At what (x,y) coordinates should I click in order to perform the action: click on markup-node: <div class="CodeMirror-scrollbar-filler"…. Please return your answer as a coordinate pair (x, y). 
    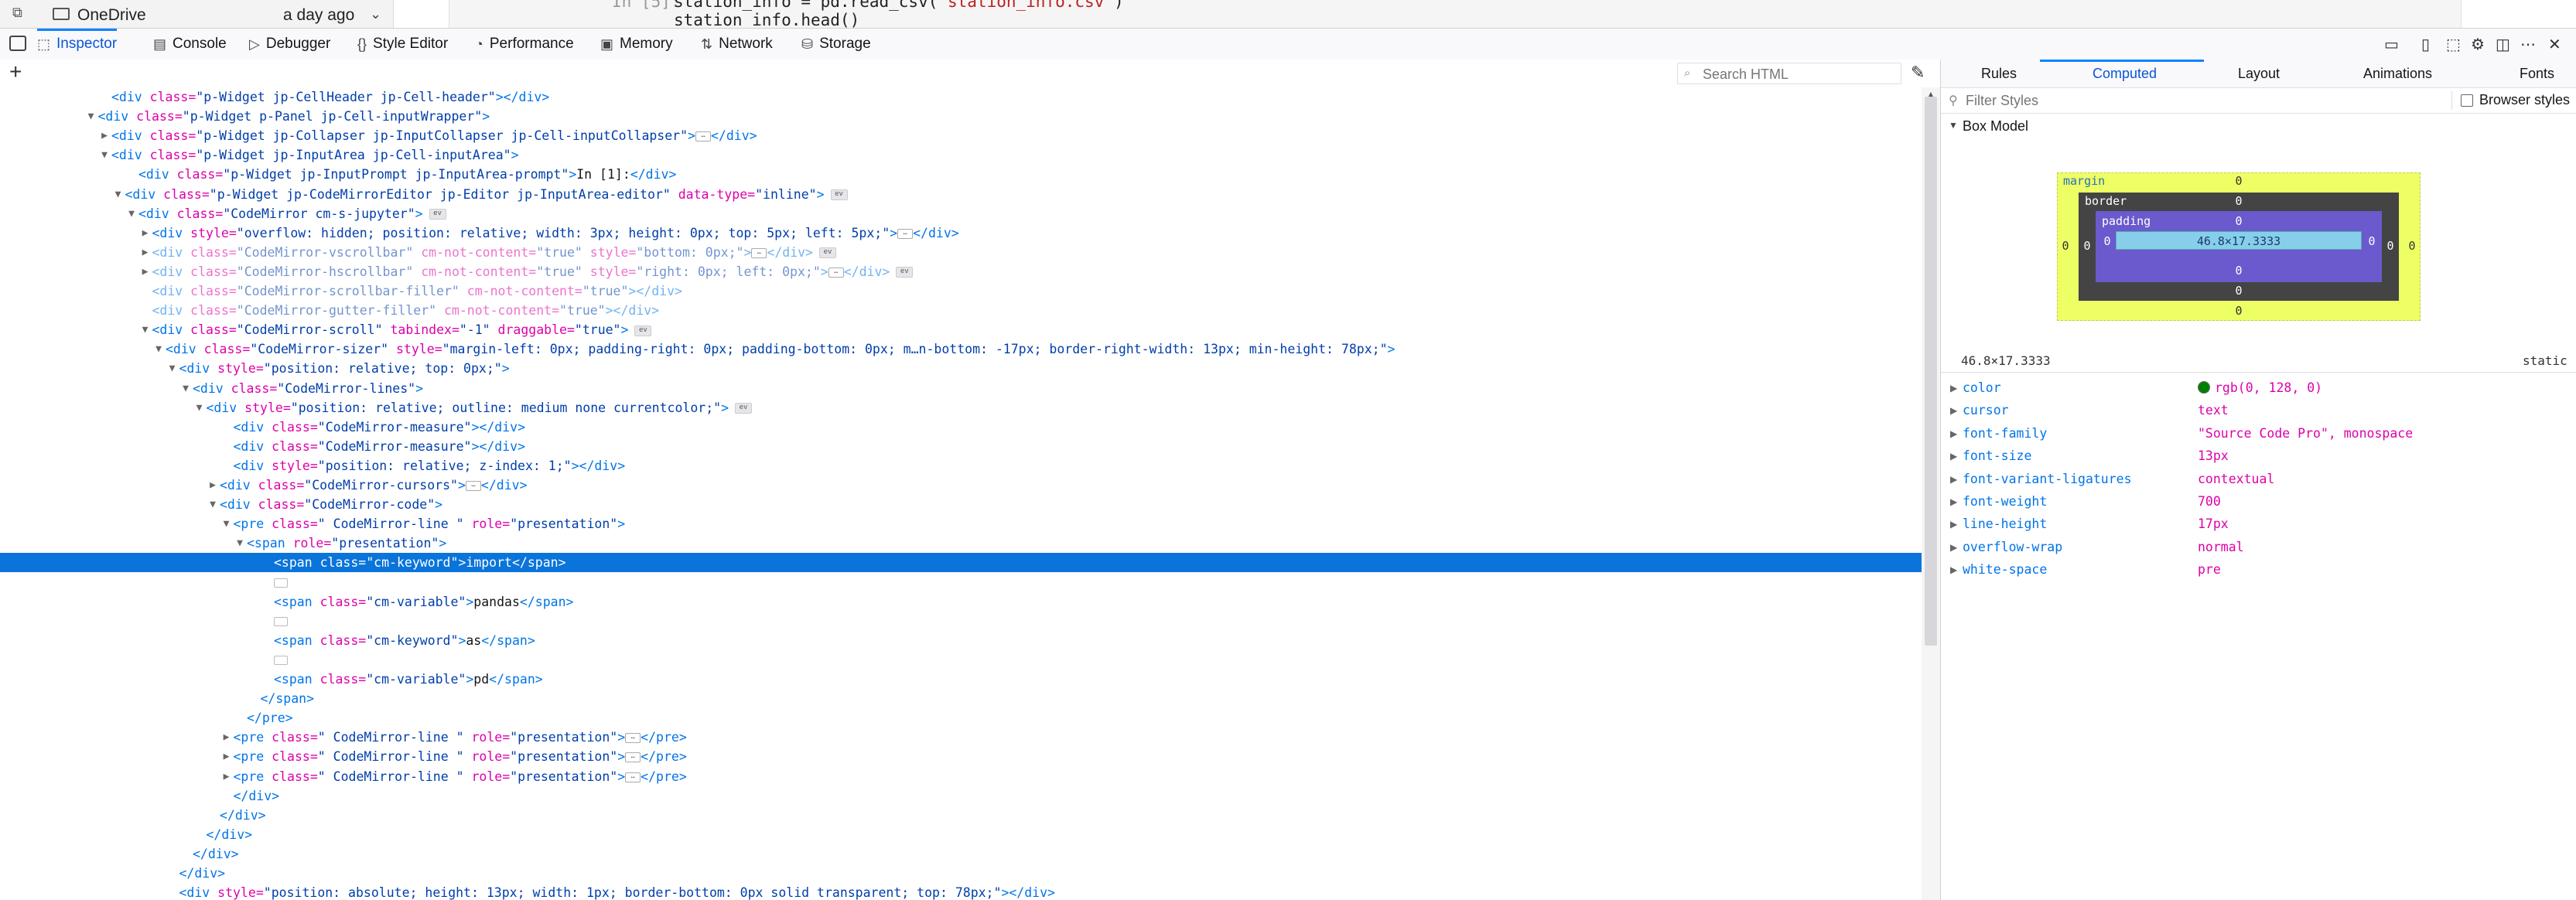
    Looking at the image, I should click on (961, 291).